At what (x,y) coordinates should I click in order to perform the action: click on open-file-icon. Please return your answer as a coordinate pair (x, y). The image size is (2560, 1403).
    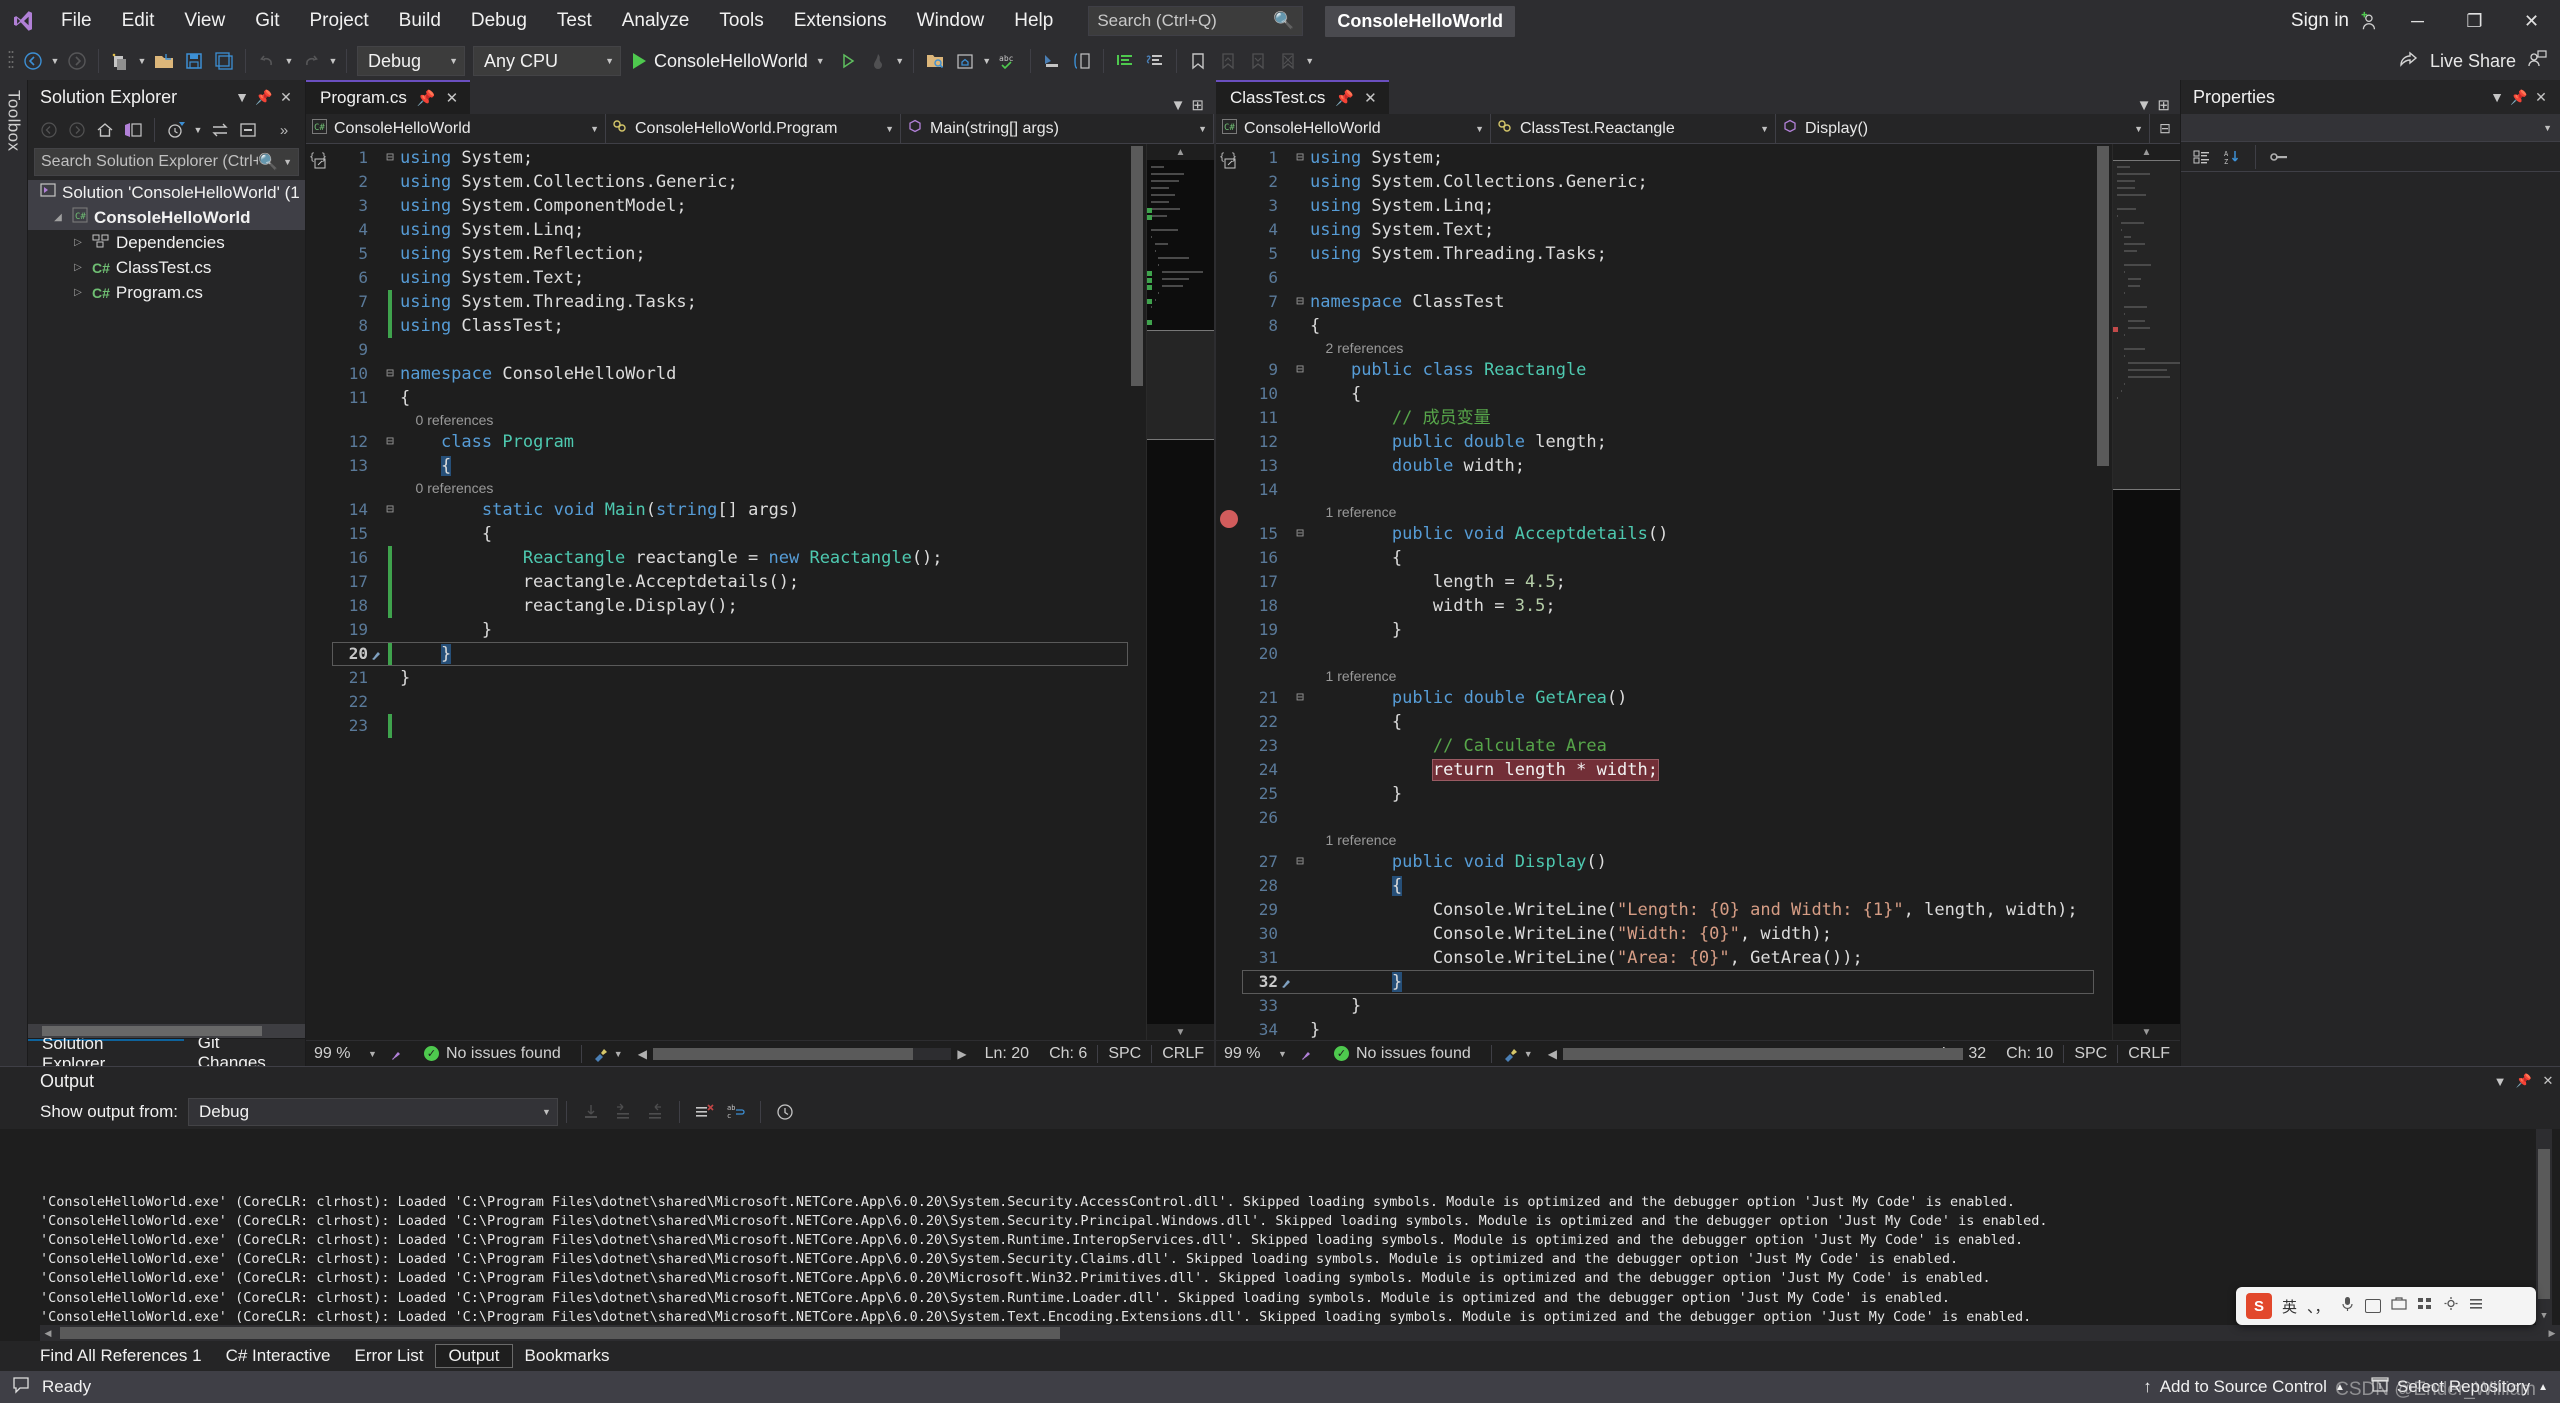
    Looking at the image, I should click on (164, 61).